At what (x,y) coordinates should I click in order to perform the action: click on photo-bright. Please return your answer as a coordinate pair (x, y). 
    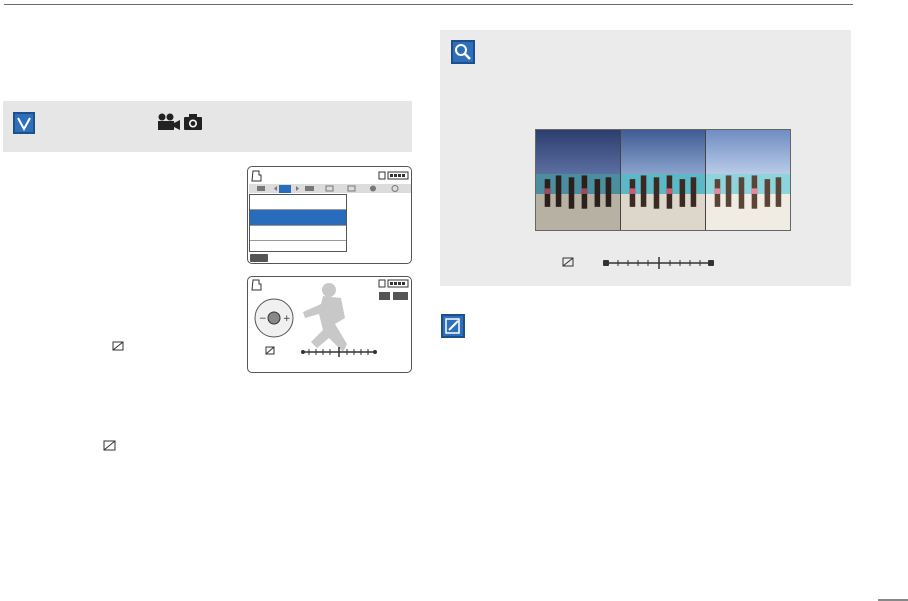
    Looking at the image, I should click on (748, 180).